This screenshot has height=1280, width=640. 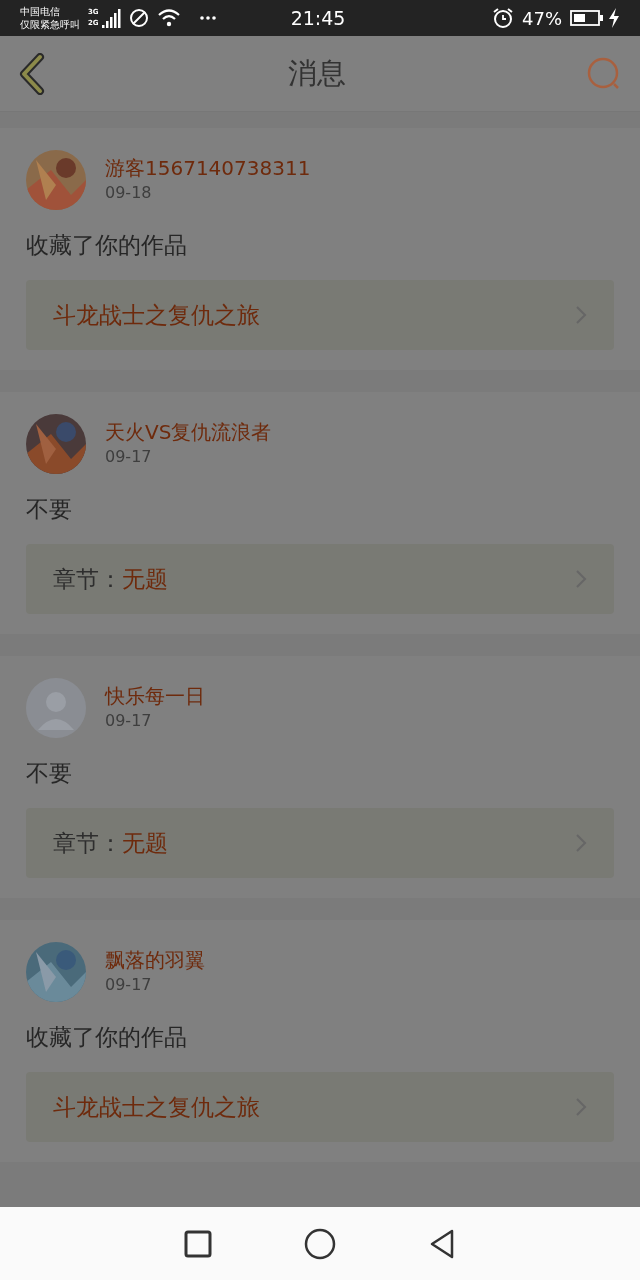 What do you see at coordinates (56, 708) in the screenshot?
I see `default-avatar-icon` at bounding box center [56, 708].